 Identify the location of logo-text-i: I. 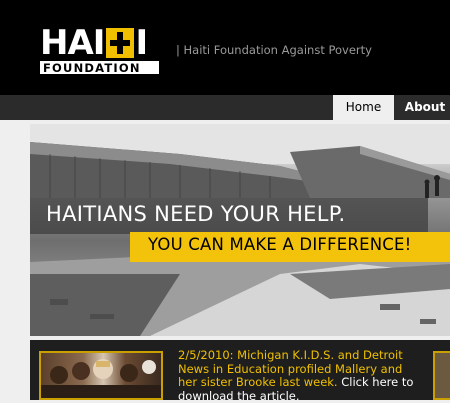
(99, 43).